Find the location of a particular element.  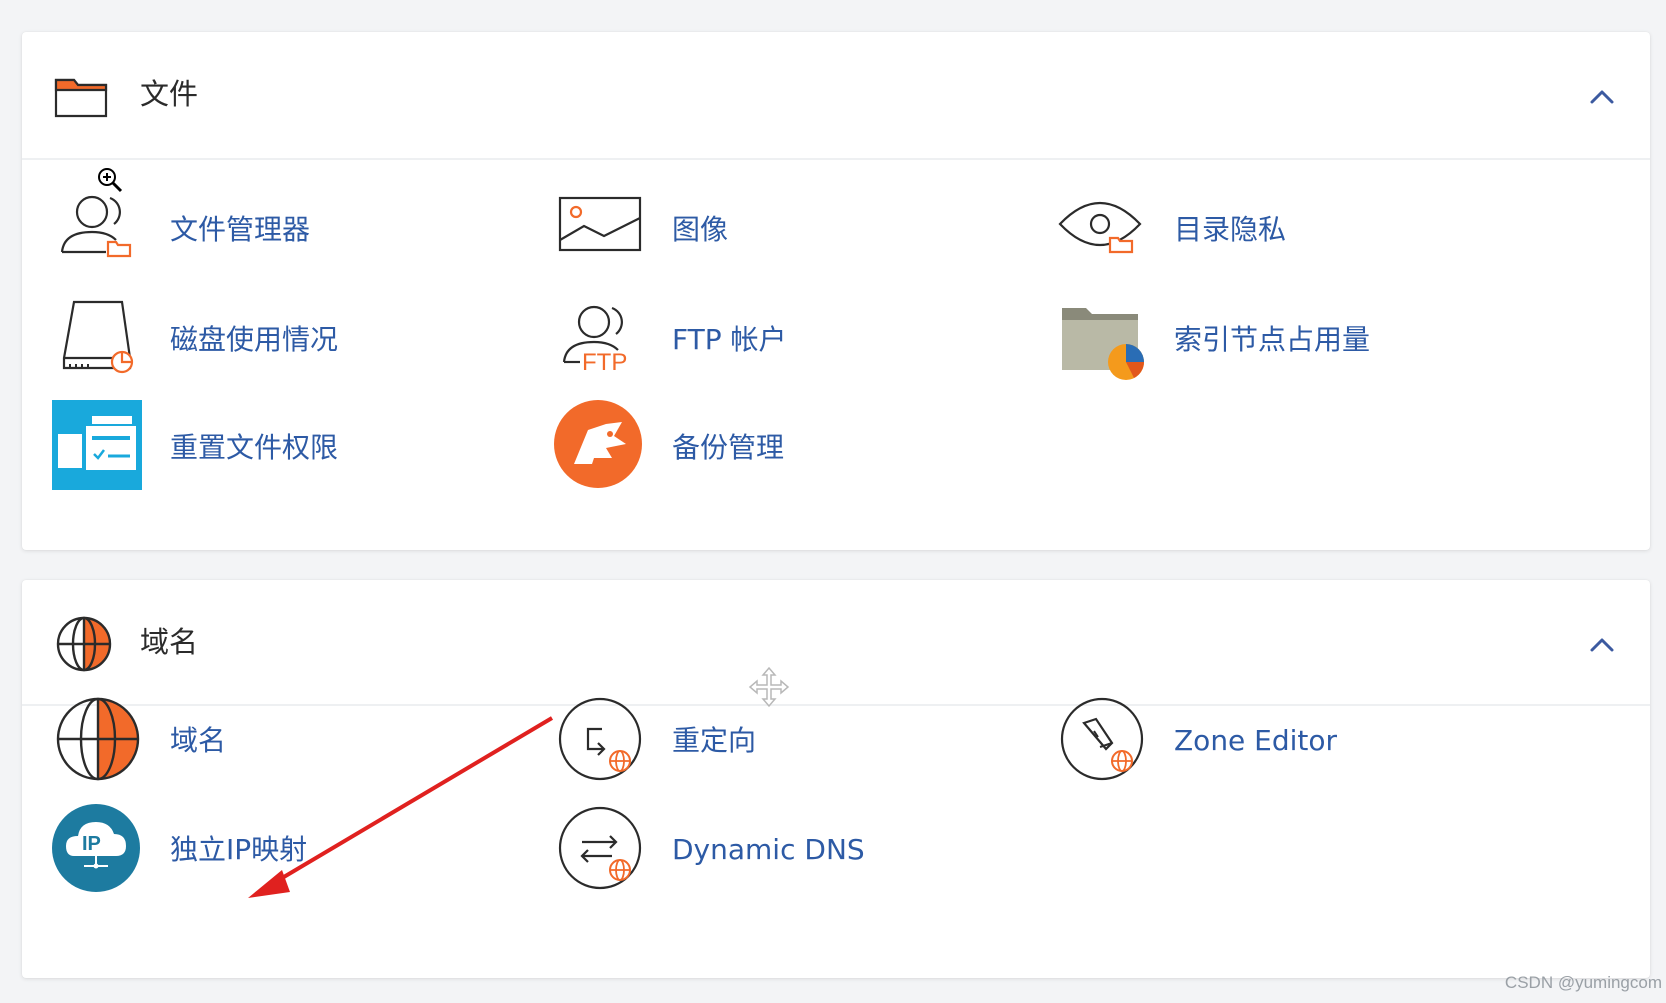

svg-text: IP is located at coordinates (91, 844).